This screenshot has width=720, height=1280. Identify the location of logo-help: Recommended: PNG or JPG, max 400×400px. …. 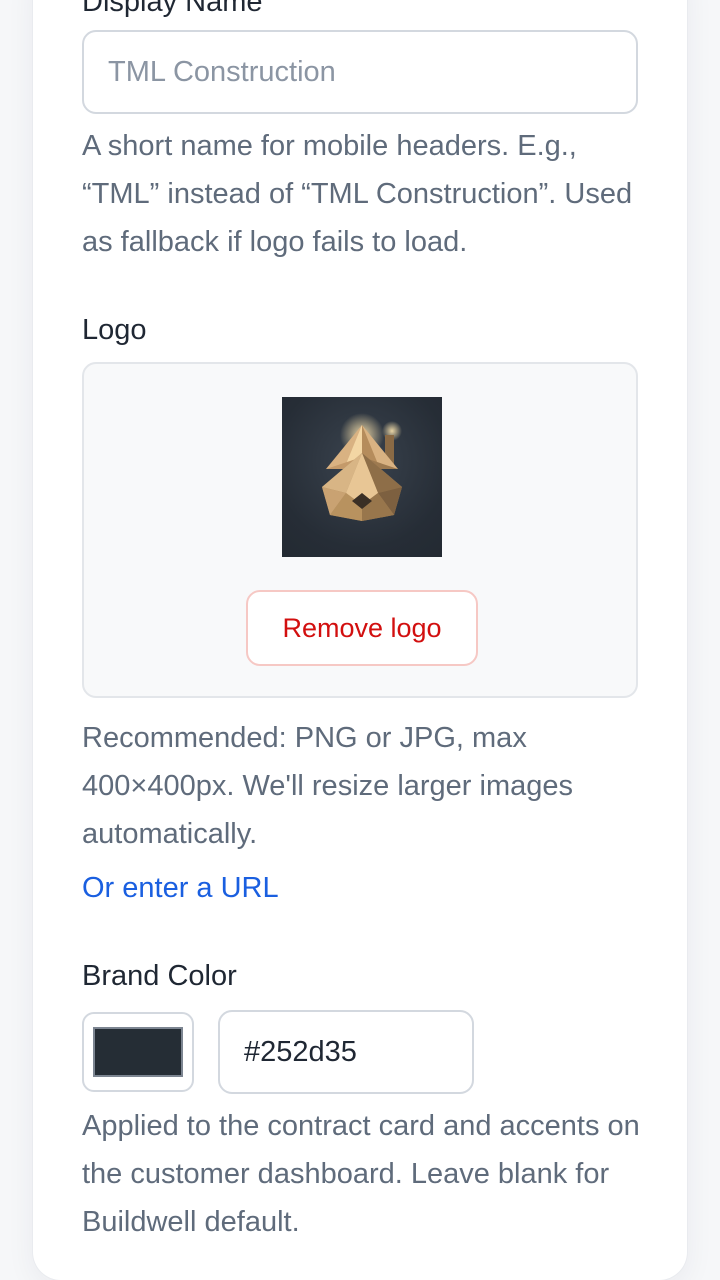
(328, 786).